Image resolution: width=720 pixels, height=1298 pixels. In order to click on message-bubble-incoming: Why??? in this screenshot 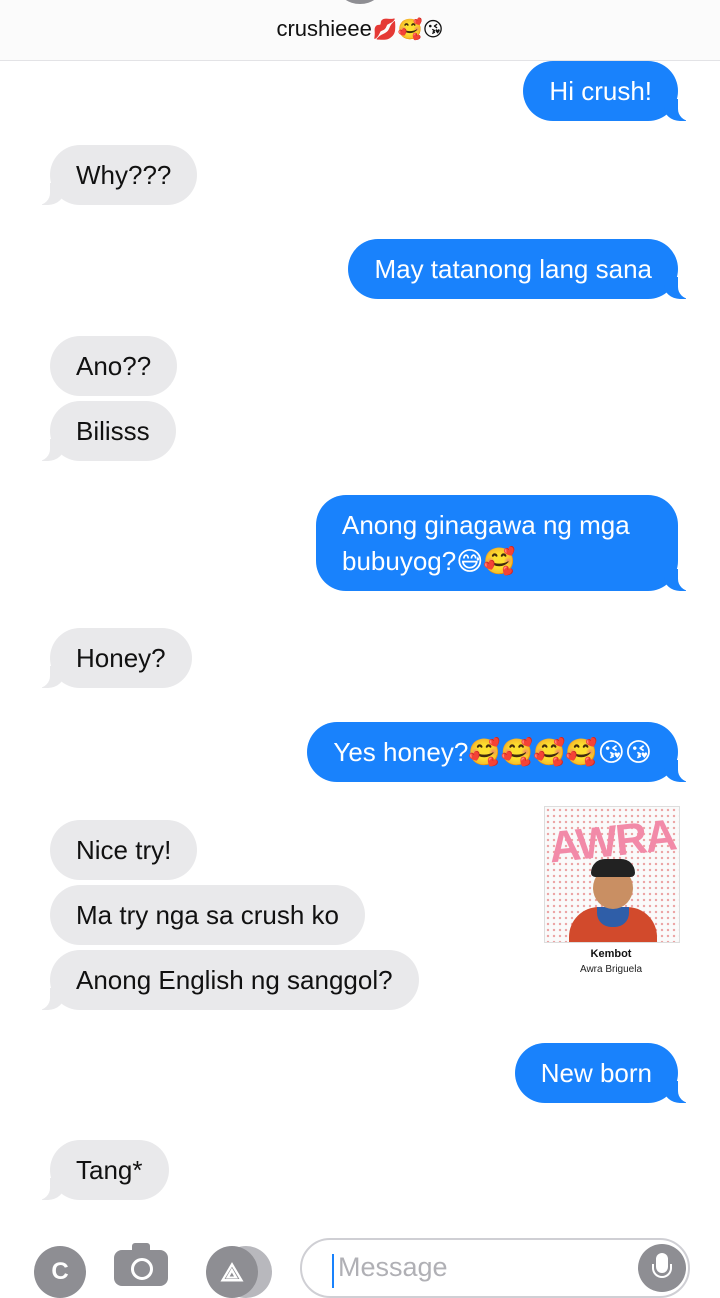, I will do `click(113, 175)`.